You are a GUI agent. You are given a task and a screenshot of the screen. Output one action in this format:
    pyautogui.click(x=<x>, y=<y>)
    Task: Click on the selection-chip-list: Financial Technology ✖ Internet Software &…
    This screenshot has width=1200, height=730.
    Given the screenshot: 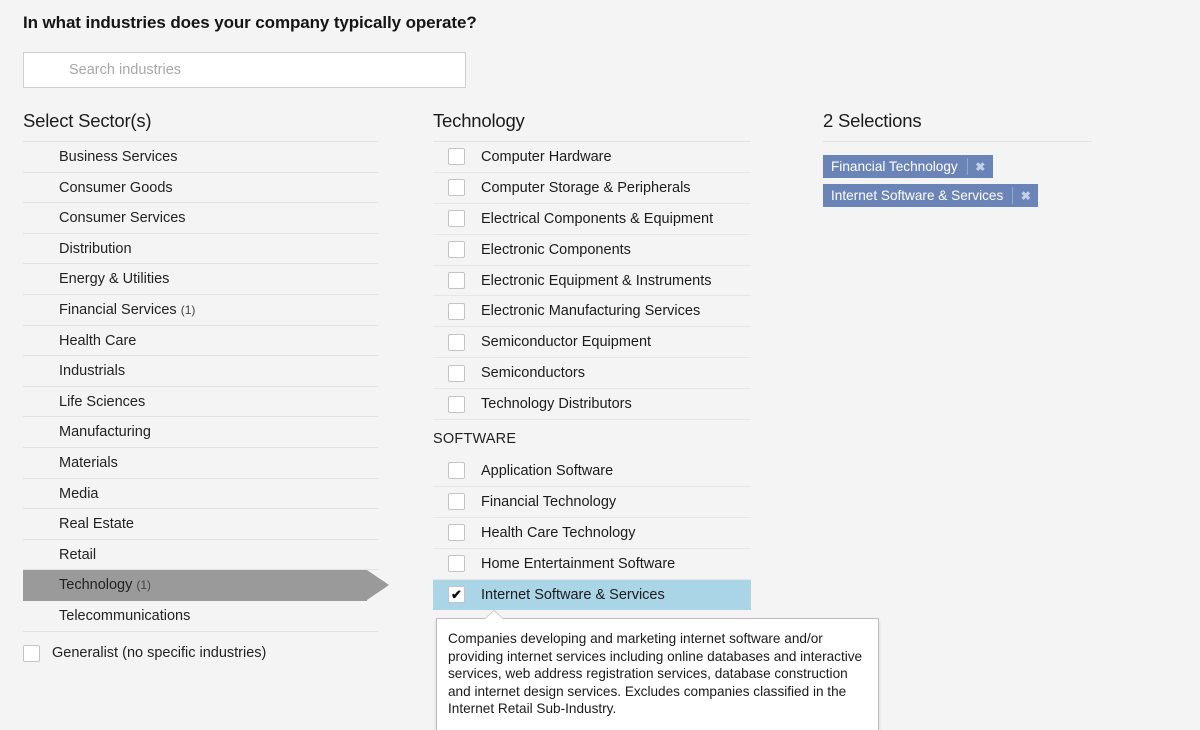 What is the action you would take?
    pyautogui.click(x=1005, y=177)
    